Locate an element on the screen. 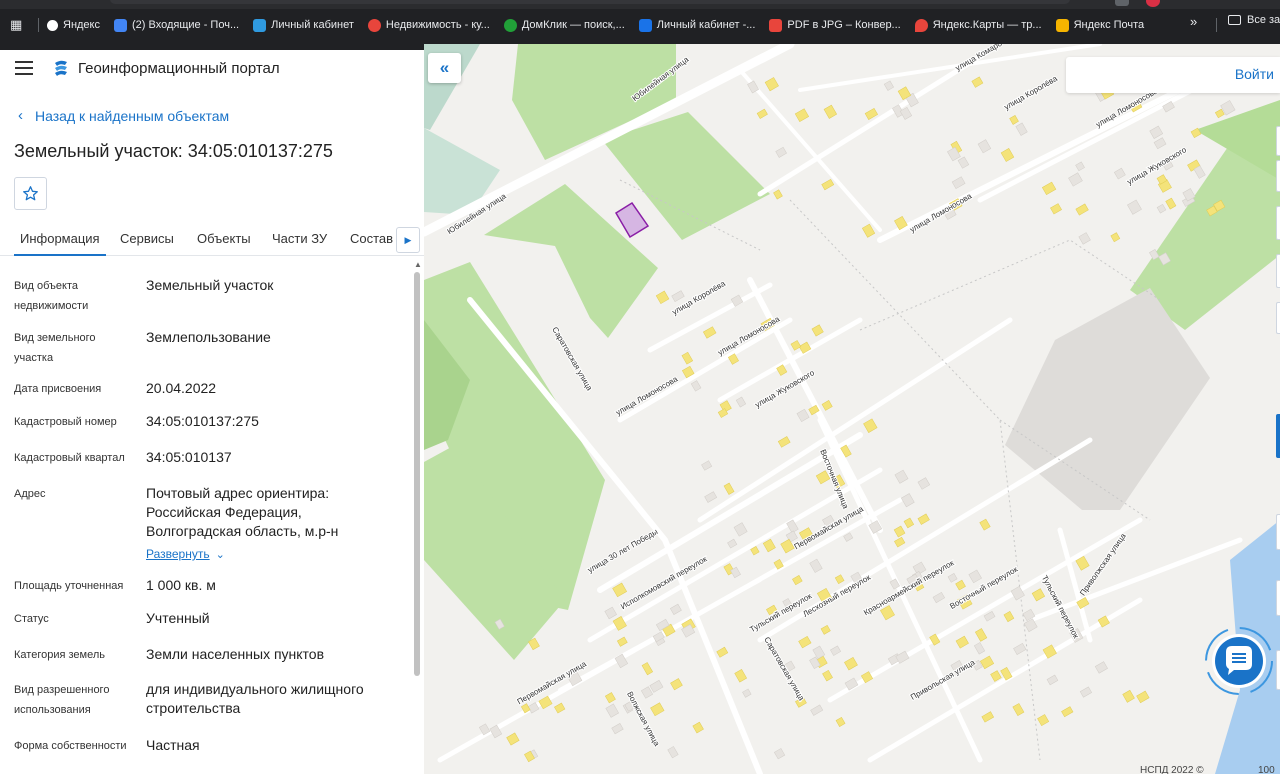  attribute-label: Вид объекта недвижимости is located at coordinates (51, 296).